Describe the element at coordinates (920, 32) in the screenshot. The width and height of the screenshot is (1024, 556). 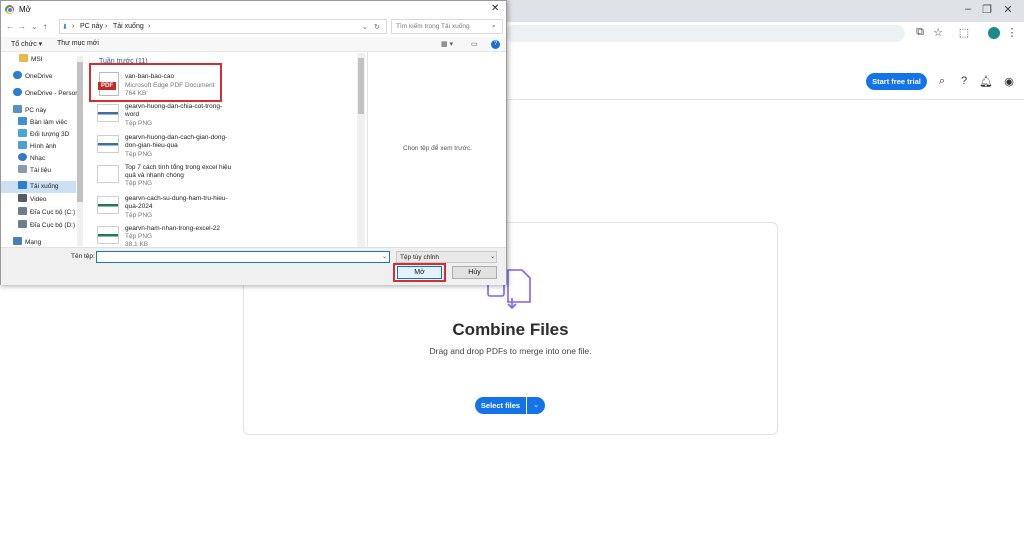
I see `cast-icon: ⧉` at that location.